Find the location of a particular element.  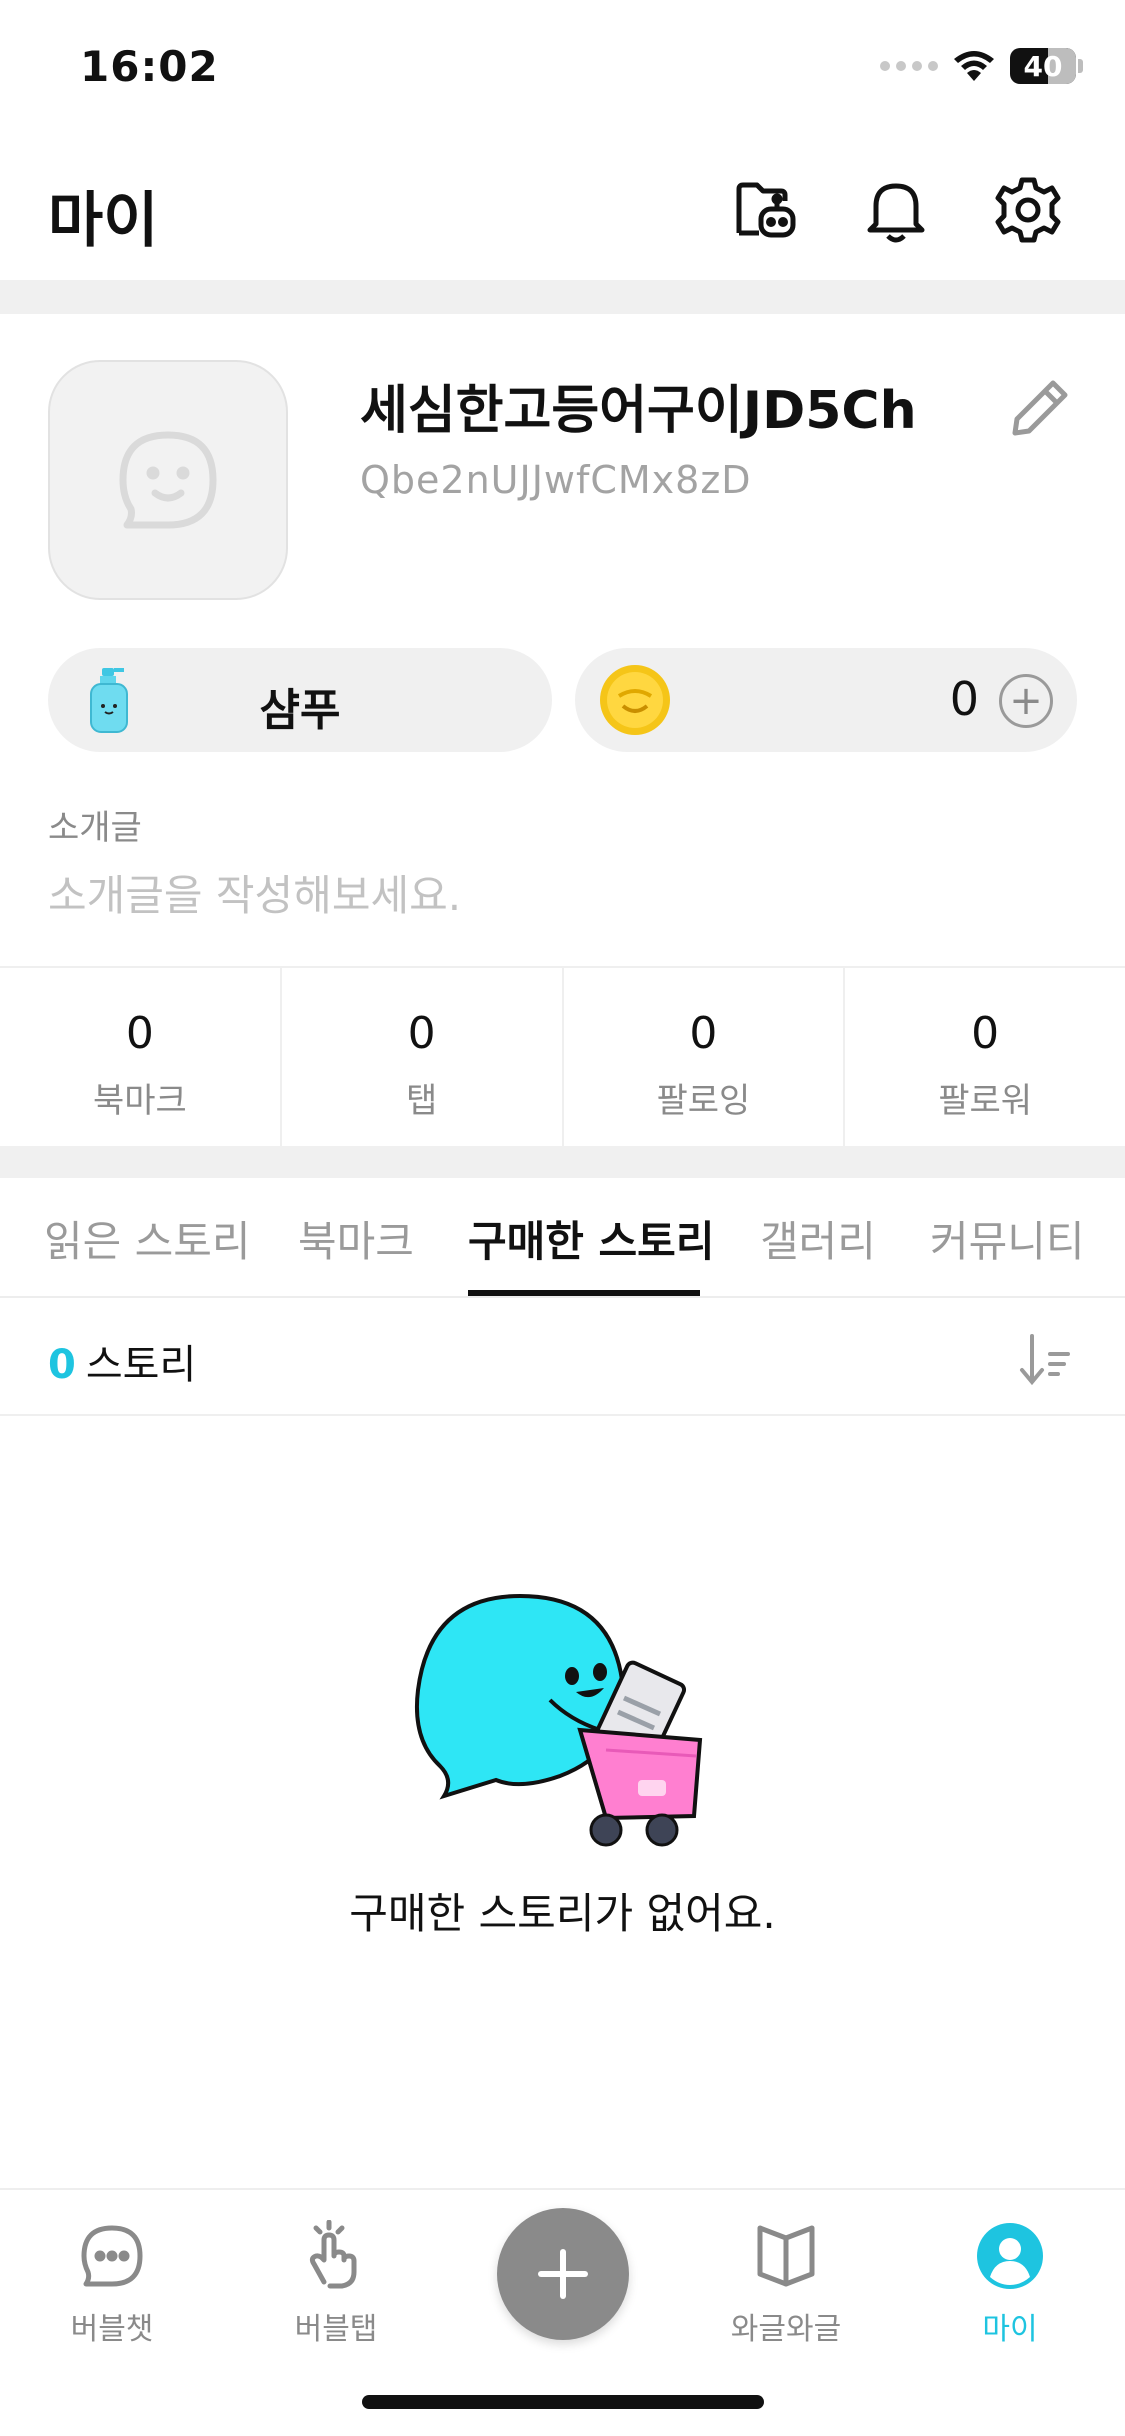

stat-bookmarks: 0 북마크 is located at coordinates (141, 1057).